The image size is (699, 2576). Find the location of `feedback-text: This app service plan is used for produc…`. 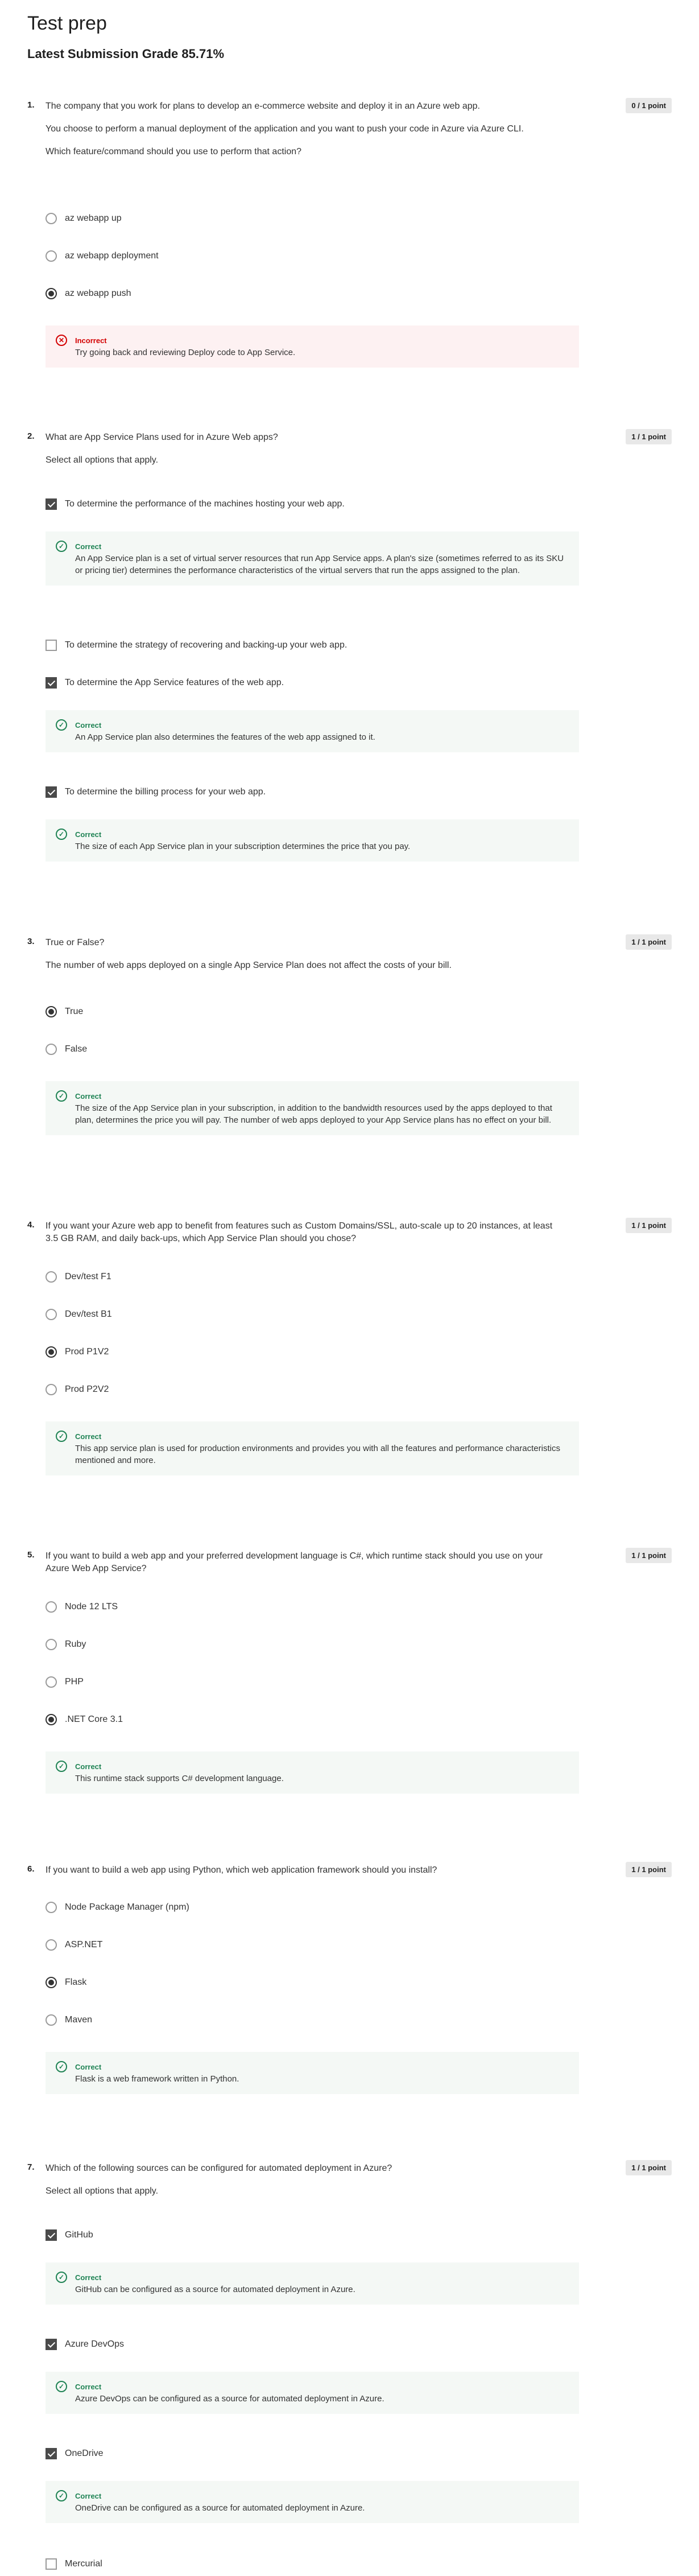

feedback-text: This app service plan is used for produc… is located at coordinates (318, 1454).